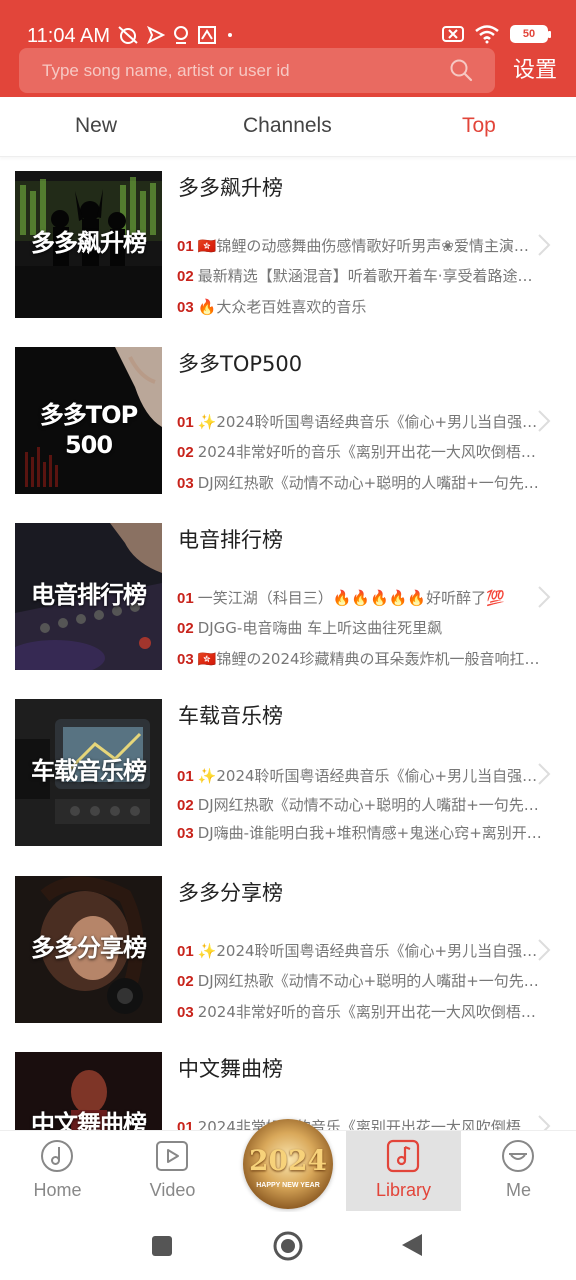 The width and height of the screenshot is (576, 1280). I want to click on track-row: 03 🔥大众老百姓喜欢的音乐, so click(365, 307).